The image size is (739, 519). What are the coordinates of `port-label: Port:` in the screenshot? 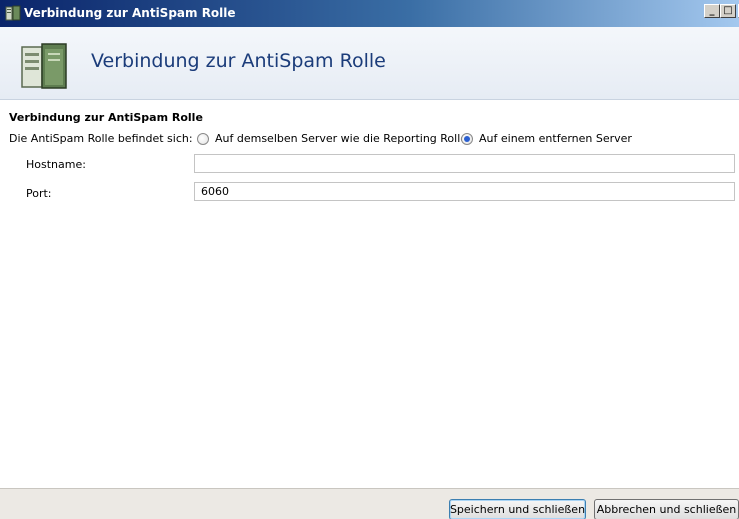 It's located at (39, 193).